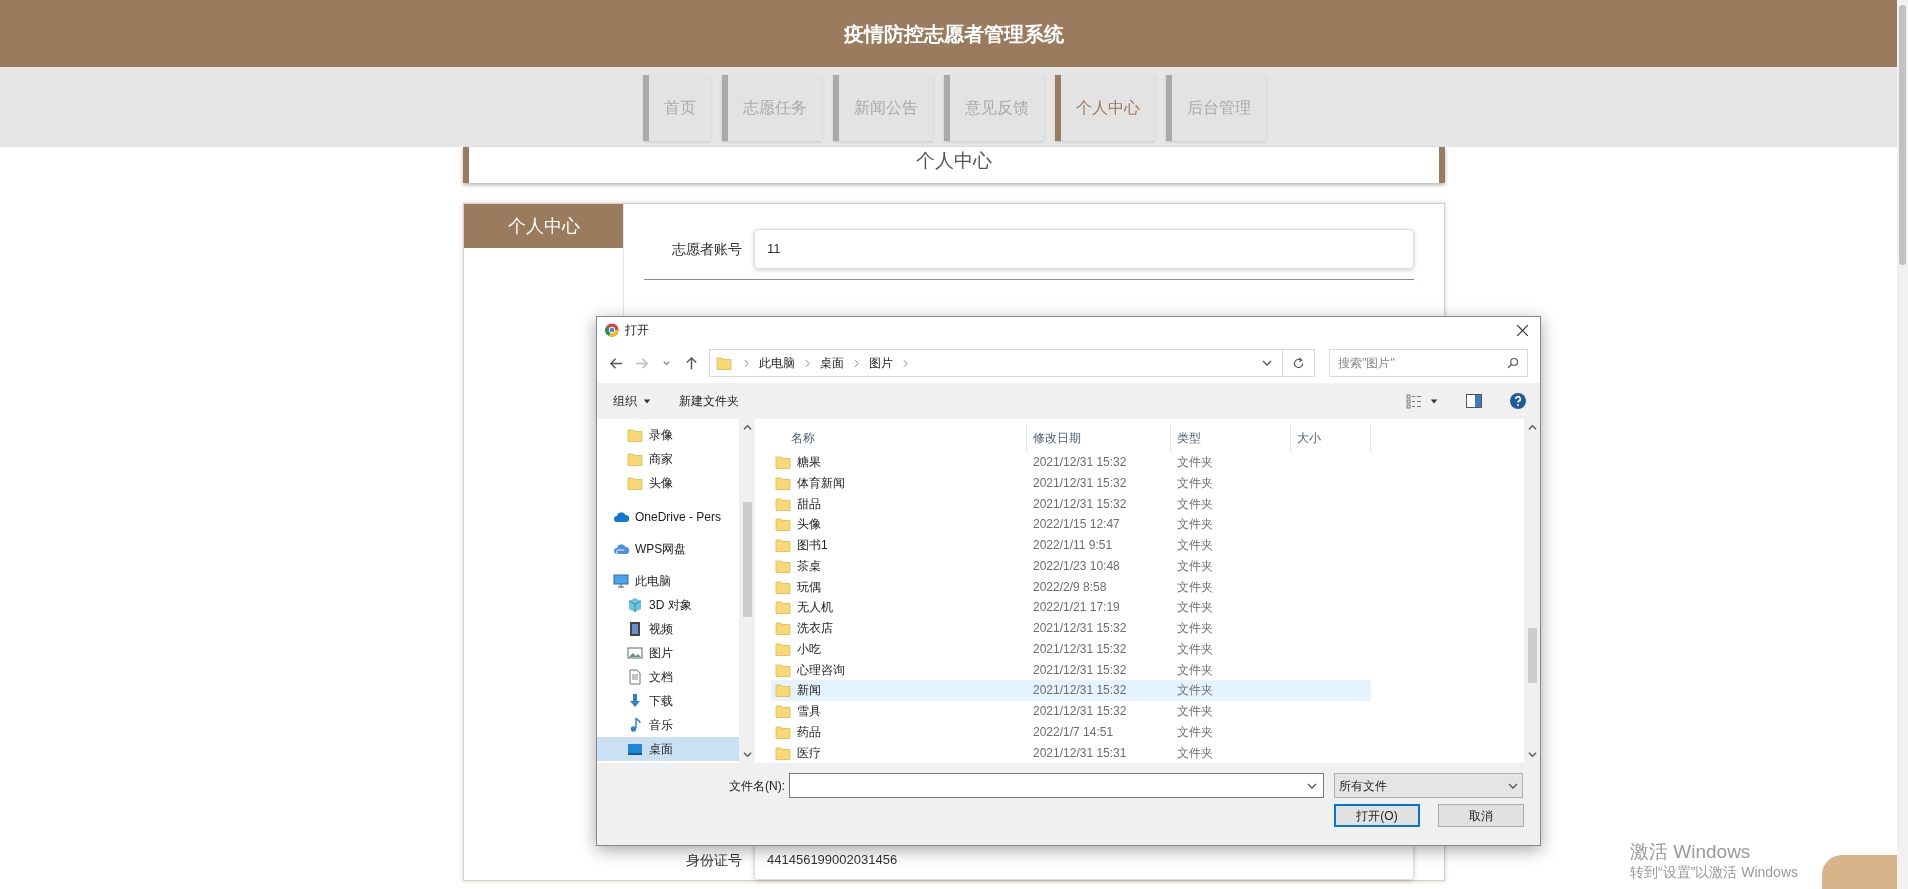  Describe the element at coordinates (668, 549) in the screenshot. I see `nav-pane-item: WPS网盘` at that location.